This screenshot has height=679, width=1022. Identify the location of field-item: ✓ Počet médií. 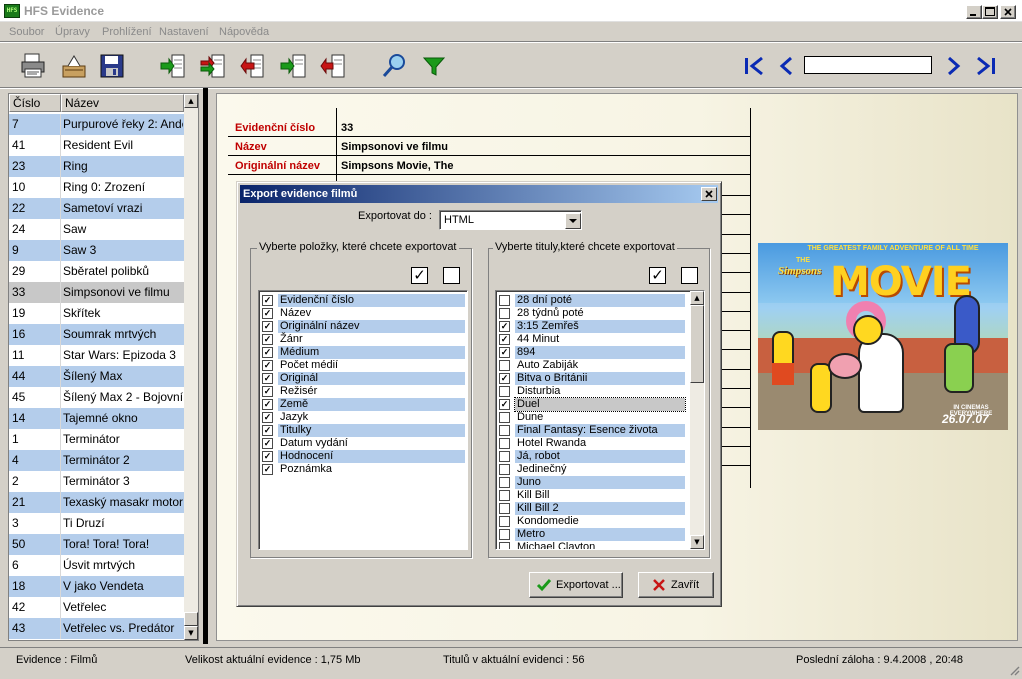
(363, 365).